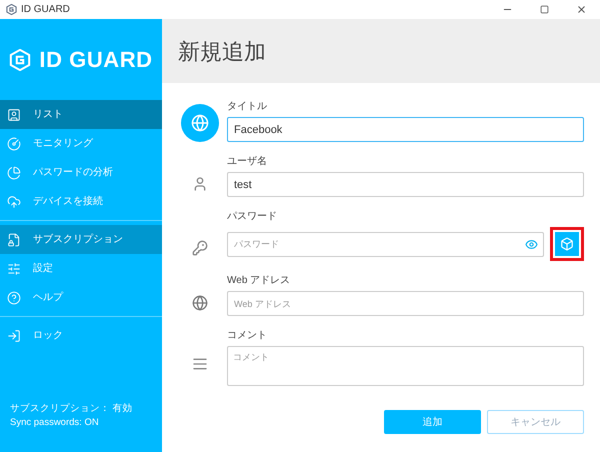 Image resolution: width=600 pixels, height=452 pixels. Describe the element at coordinates (531, 244) in the screenshot. I see `eye-icon` at that location.